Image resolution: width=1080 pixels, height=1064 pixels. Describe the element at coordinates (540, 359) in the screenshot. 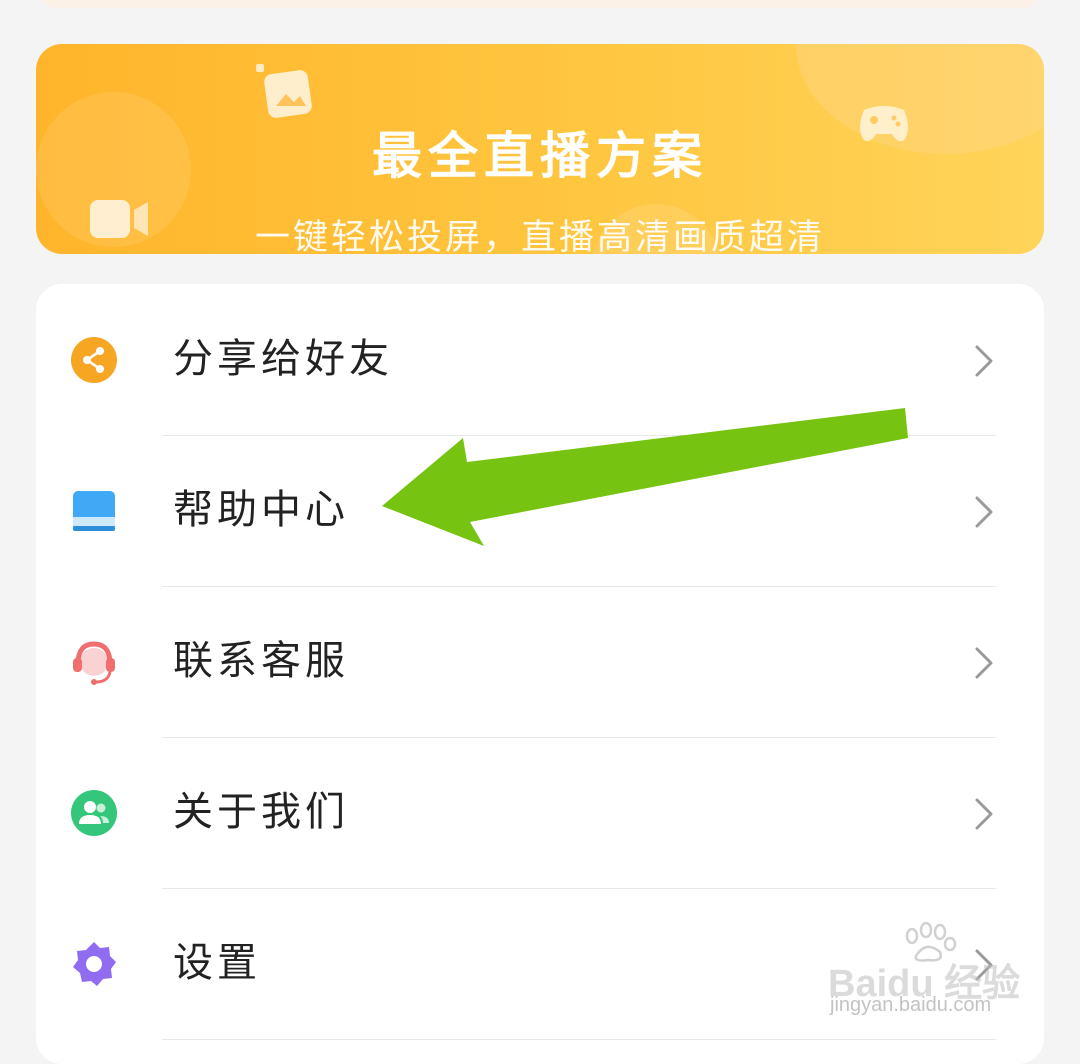

I see `menu-item-share: 分享给好友` at that location.